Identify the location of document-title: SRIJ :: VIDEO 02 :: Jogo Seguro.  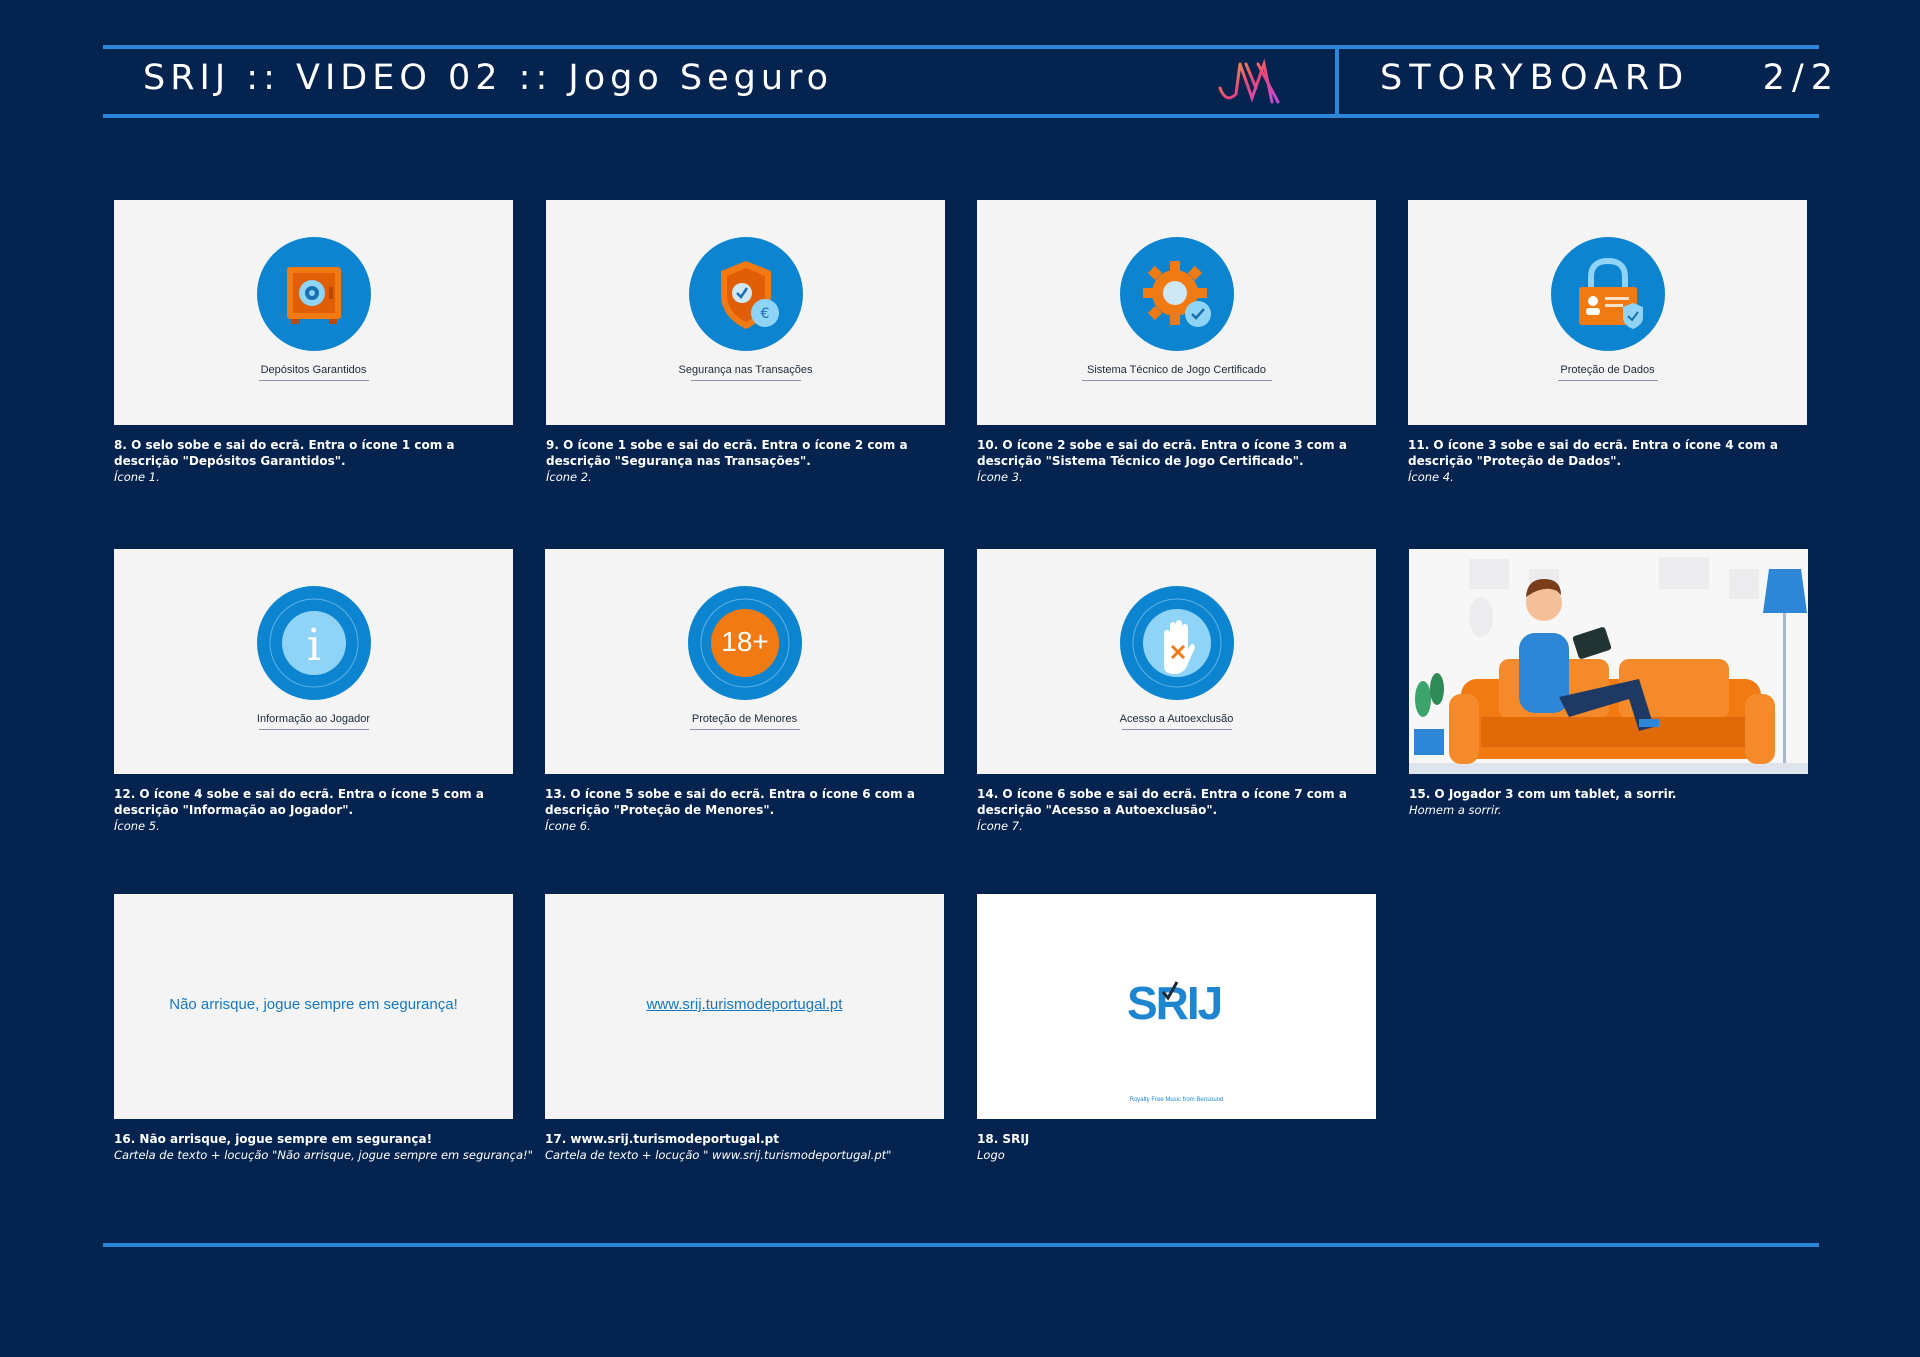
(488, 78).